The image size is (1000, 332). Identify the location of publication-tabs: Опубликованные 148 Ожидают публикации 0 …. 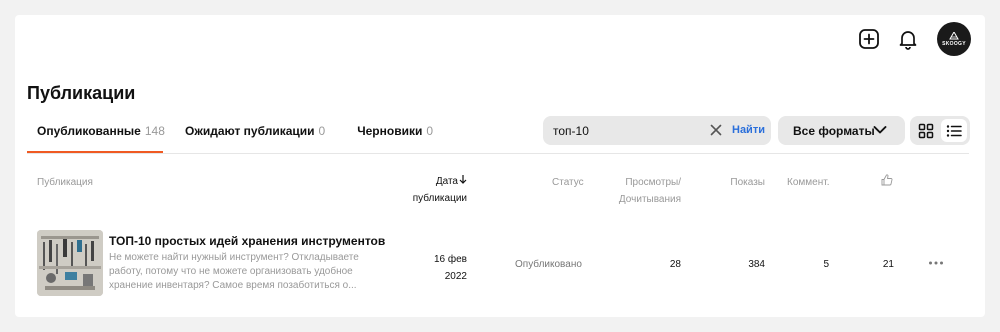
(230, 137).